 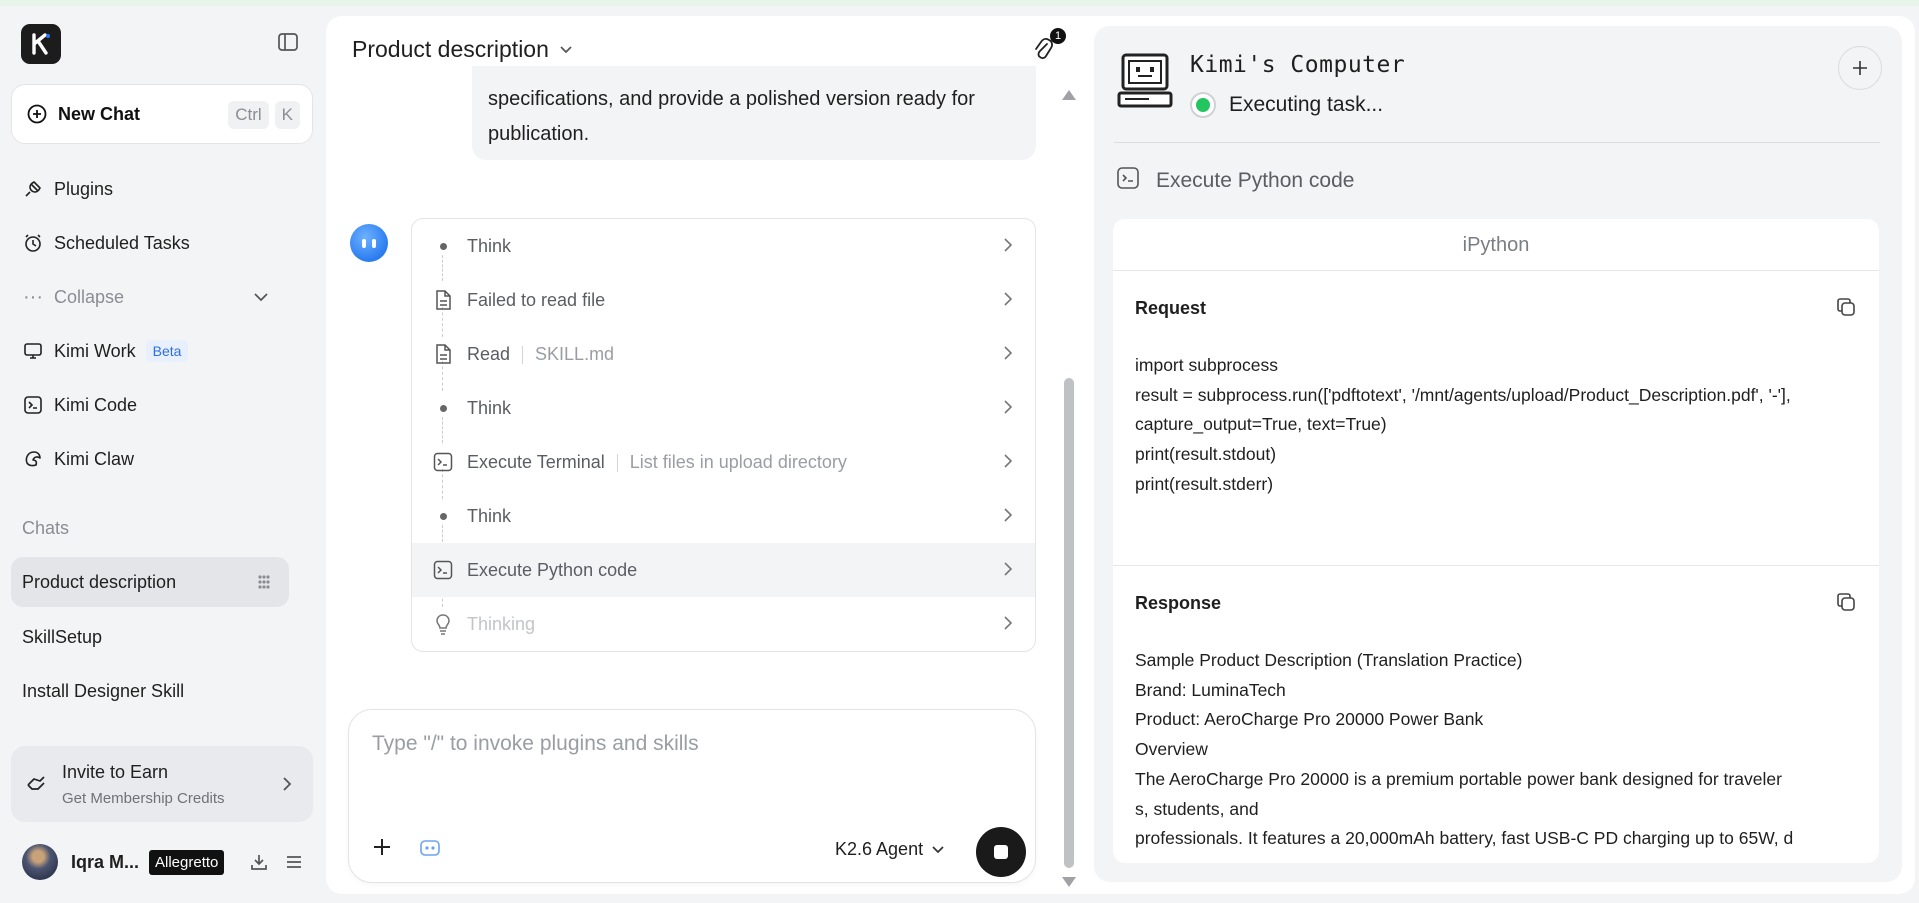 What do you see at coordinates (248, 115) in the screenshot?
I see `shortcut-ctrl: Ctrl` at bounding box center [248, 115].